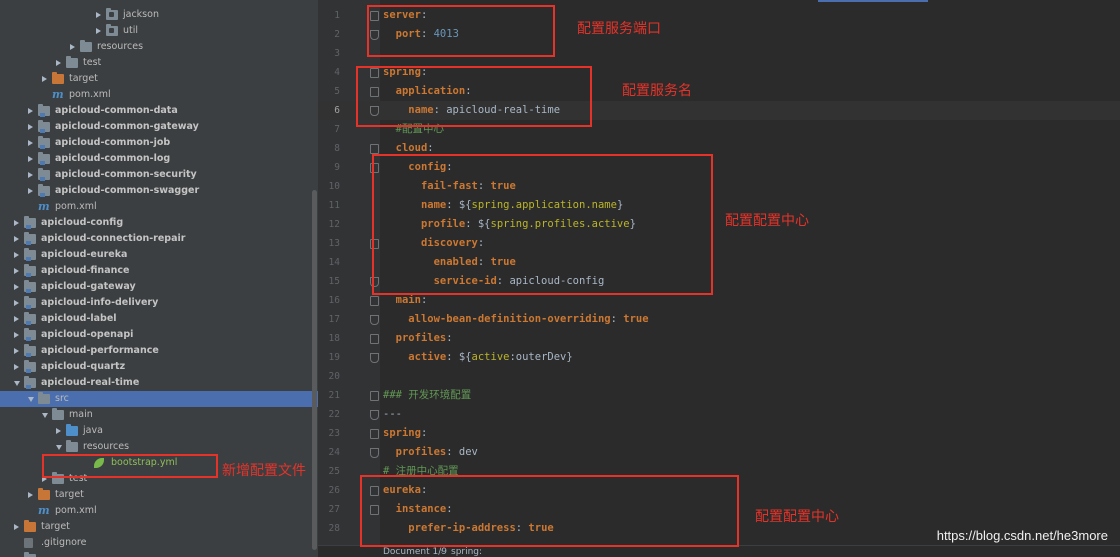 This screenshot has width=1120, height=557. Describe the element at coordinates (719, 34) in the screenshot. I see `code-line: 2 port: 4013` at that location.